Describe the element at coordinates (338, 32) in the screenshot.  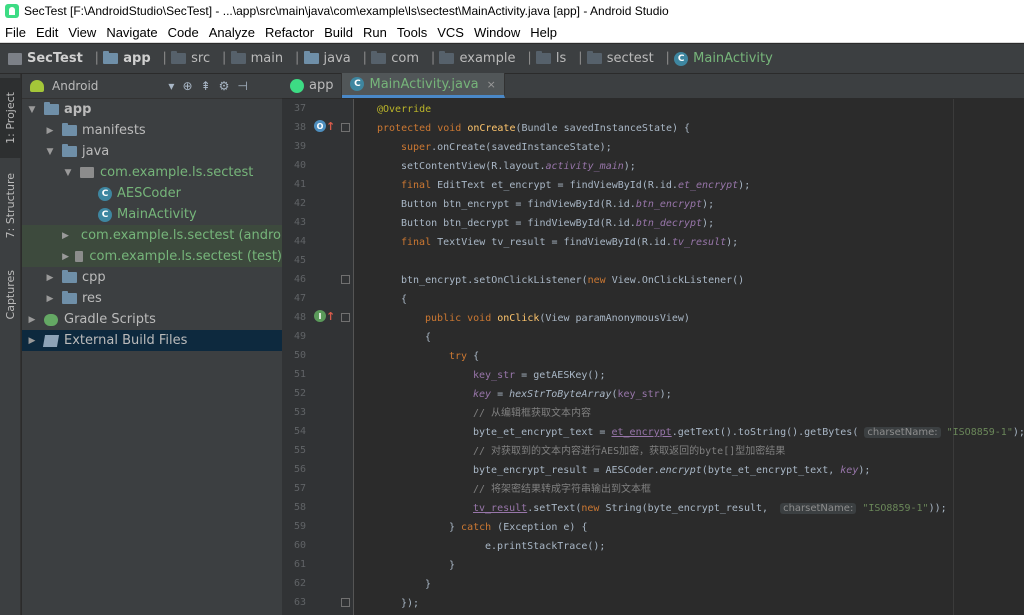
I see `menu-build: Build` at that location.